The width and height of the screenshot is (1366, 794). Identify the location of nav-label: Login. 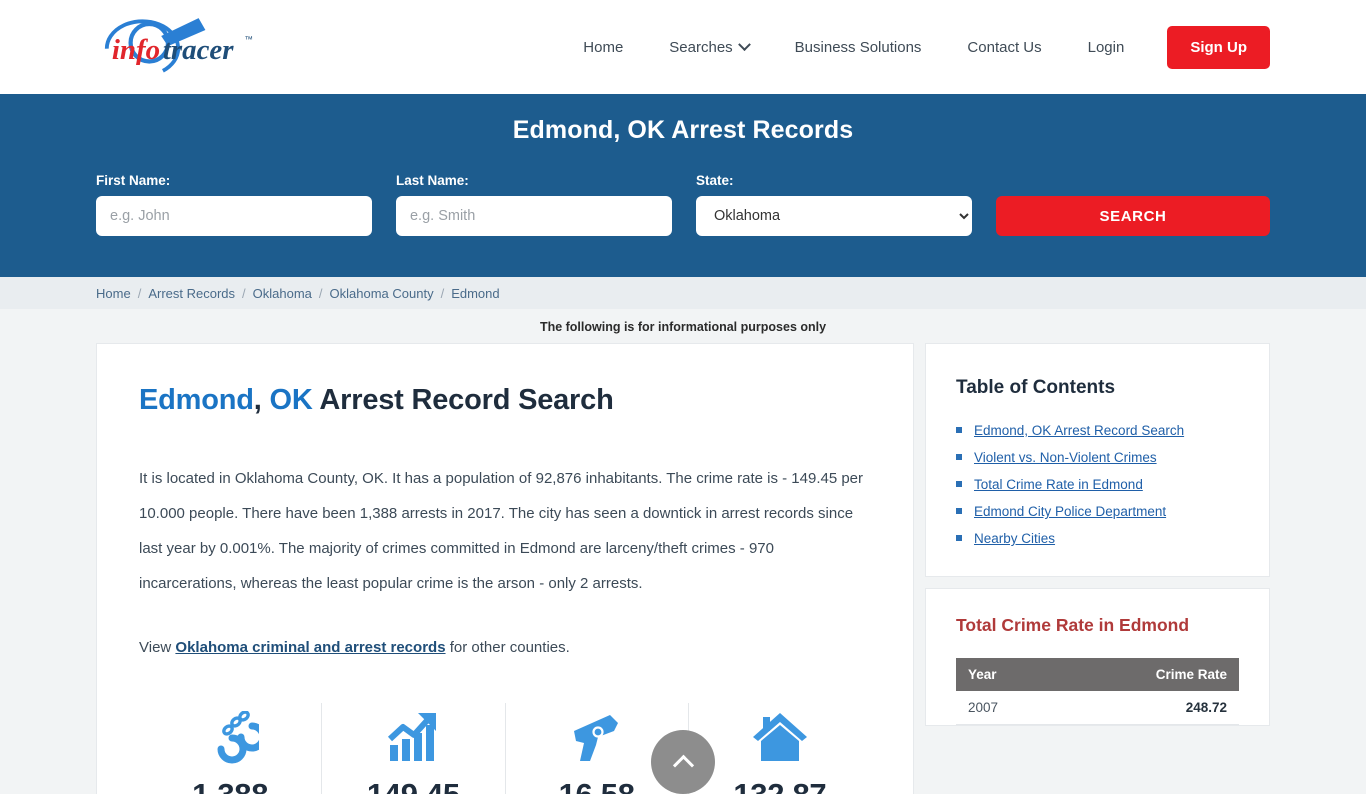
(1106, 47).